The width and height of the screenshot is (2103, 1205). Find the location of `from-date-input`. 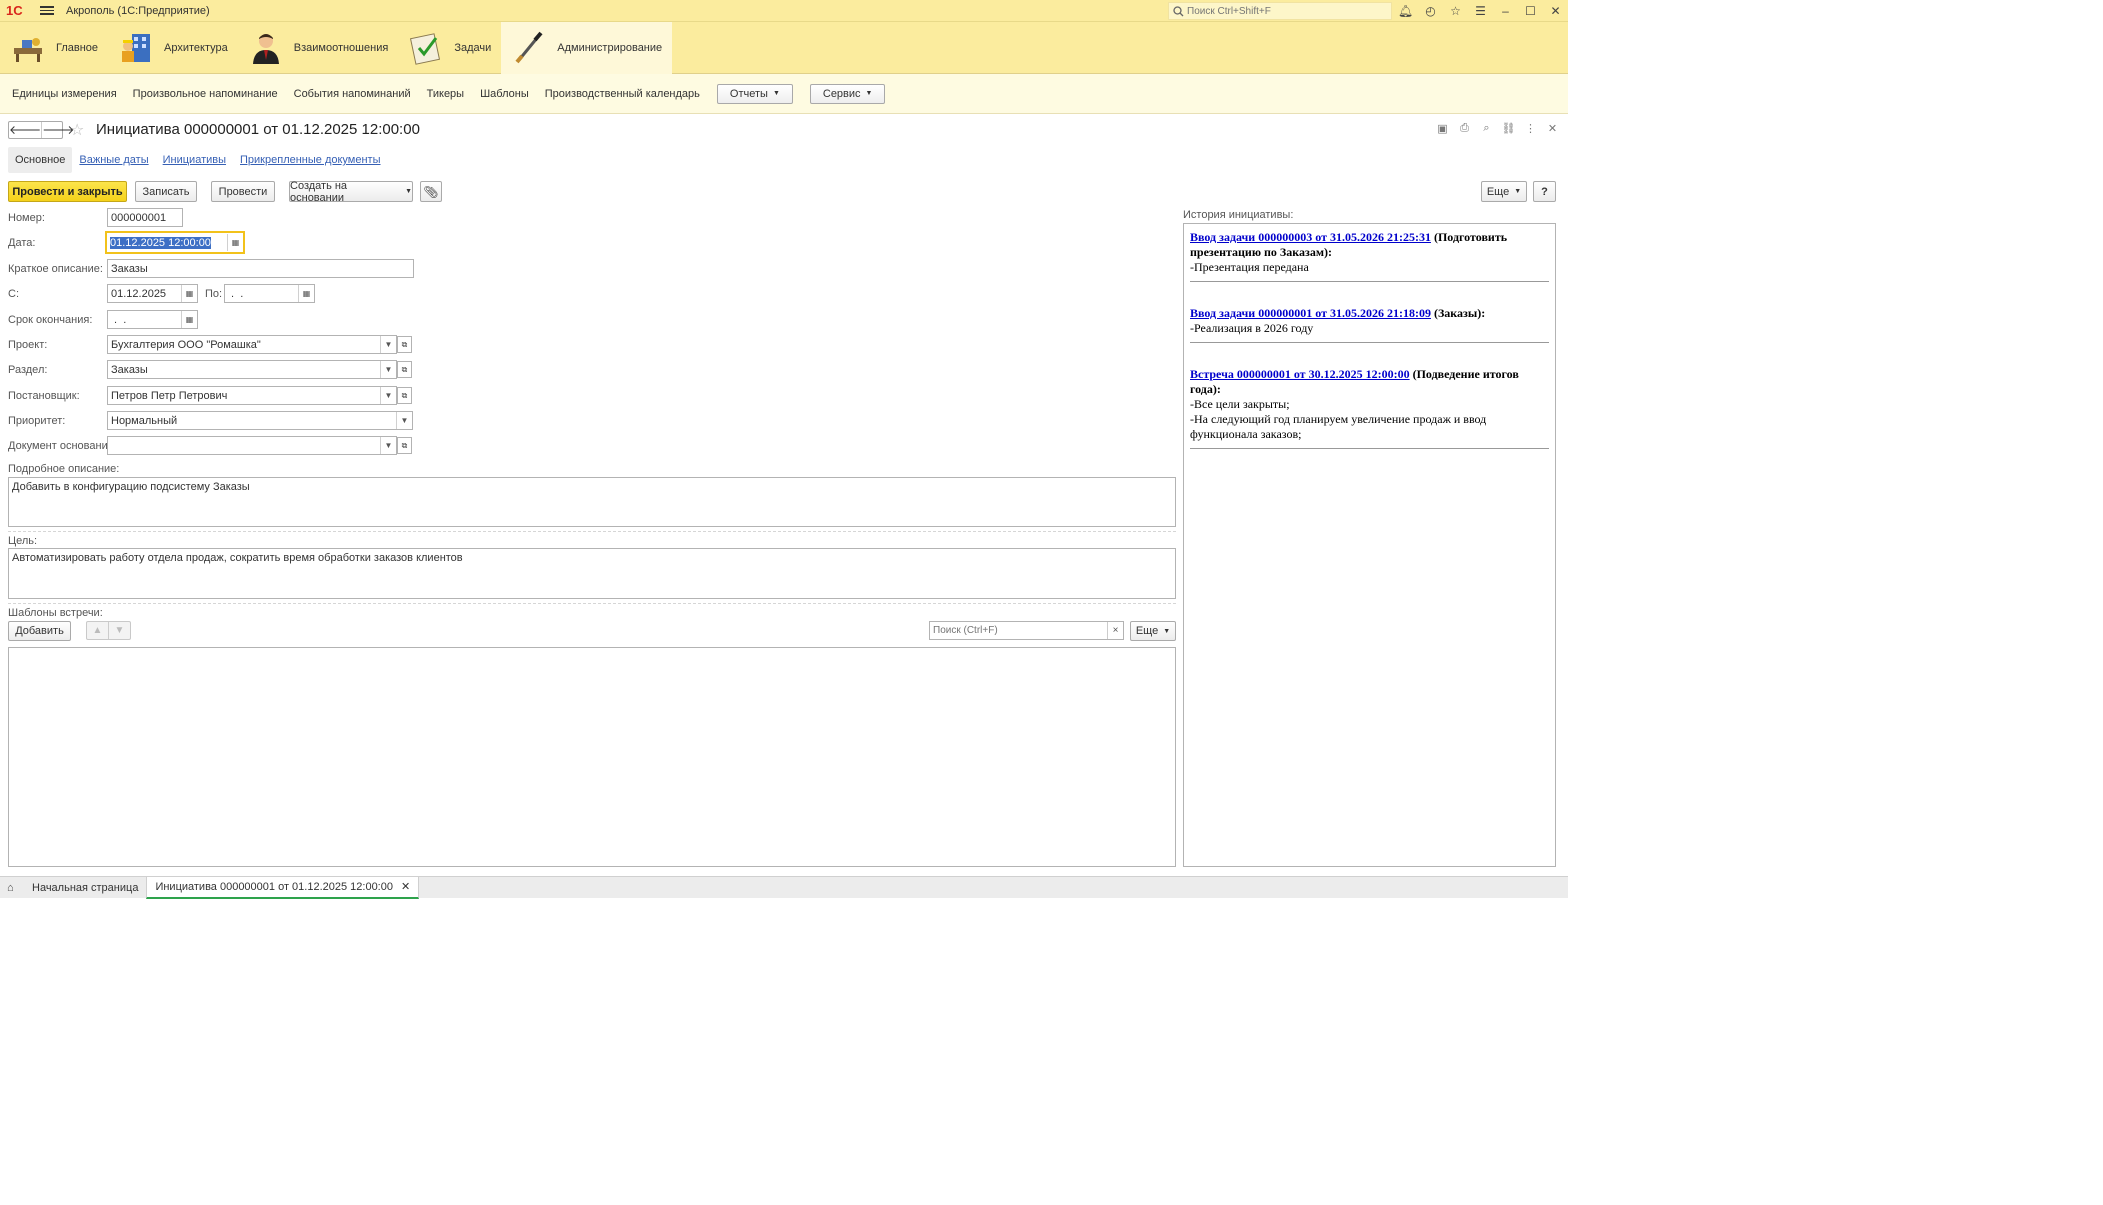

from-date-input is located at coordinates (144, 293).